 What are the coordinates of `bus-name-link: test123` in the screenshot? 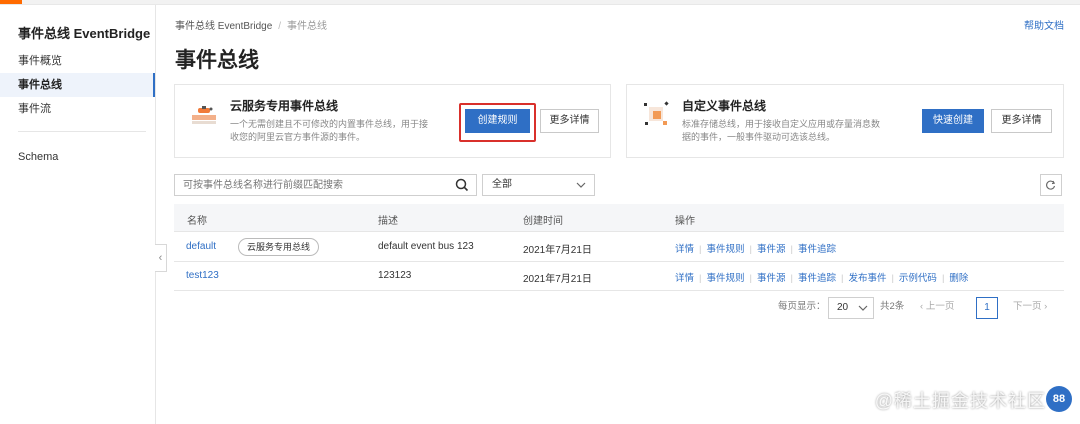 It's located at (202, 275).